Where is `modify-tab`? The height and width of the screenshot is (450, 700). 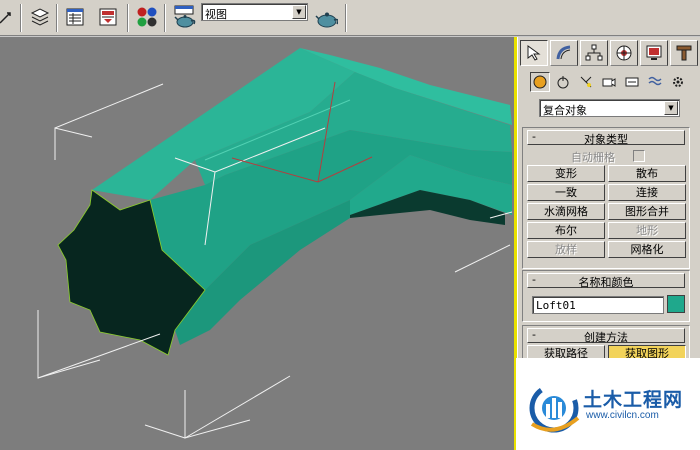 modify-tab is located at coordinates (564, 53).